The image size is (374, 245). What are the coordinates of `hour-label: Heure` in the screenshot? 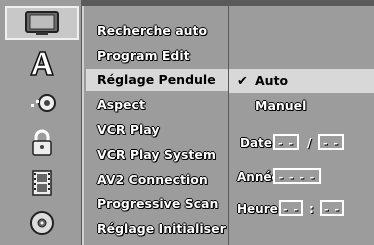 It's located at (257, 209).